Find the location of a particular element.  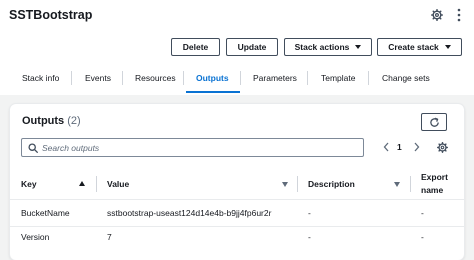

tab-outputs: Outputs is located at coordinates (212, 78).